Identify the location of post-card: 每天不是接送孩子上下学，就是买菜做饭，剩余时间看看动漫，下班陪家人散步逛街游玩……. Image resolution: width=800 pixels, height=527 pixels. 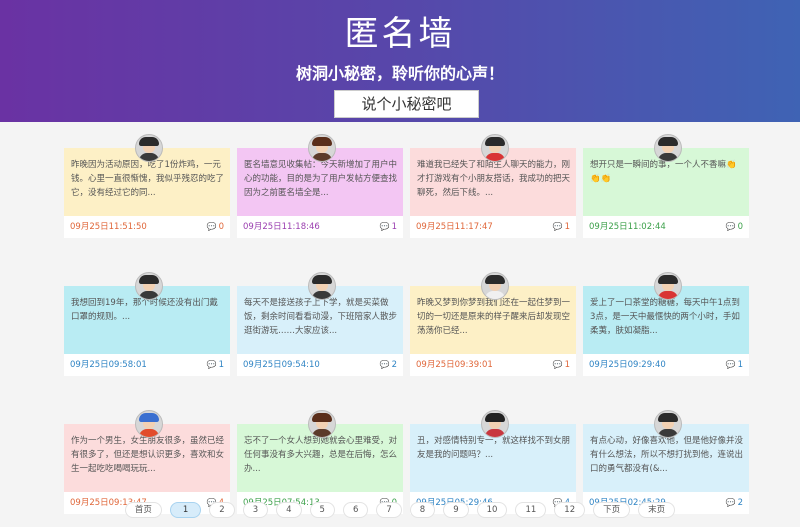
(320, 325).